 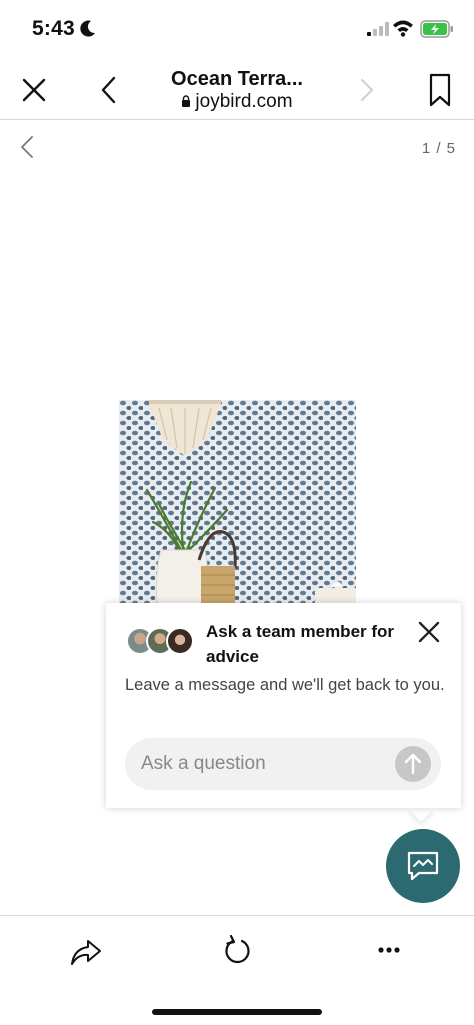 What do you see at coordinates (237, 970) in the screenshot?
I see `bottom-toolbar` at bounding box center [237, 970].